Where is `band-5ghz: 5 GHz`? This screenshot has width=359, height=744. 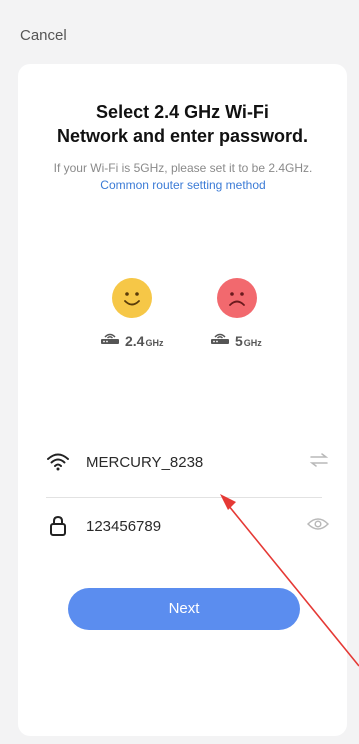 band-5ghz: 5 GHz is located at coordinates (236, 340).